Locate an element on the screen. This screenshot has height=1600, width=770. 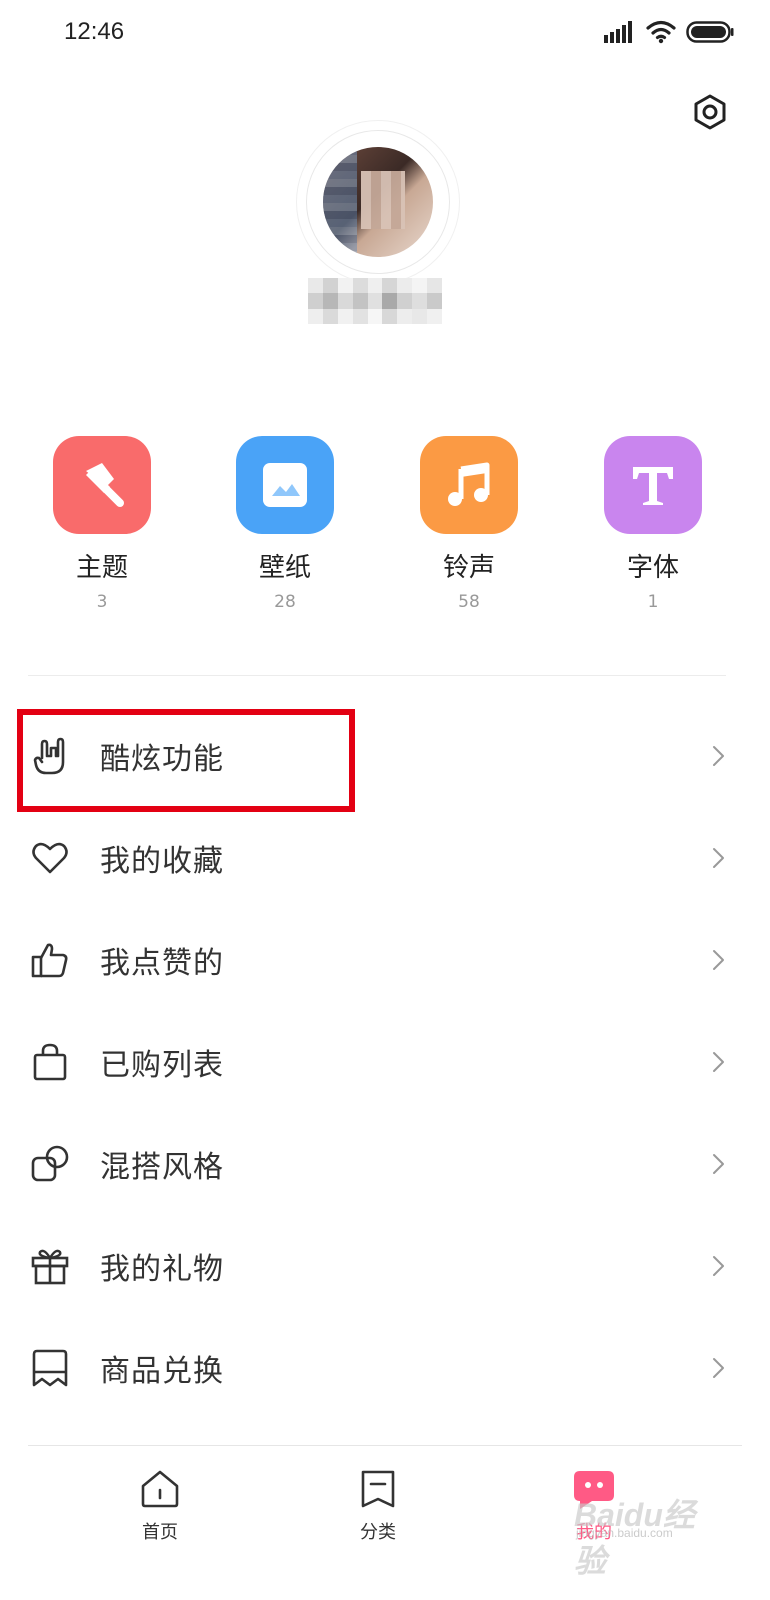
quick-entry-font: 字体 1 is located at coordinates (653, 525).